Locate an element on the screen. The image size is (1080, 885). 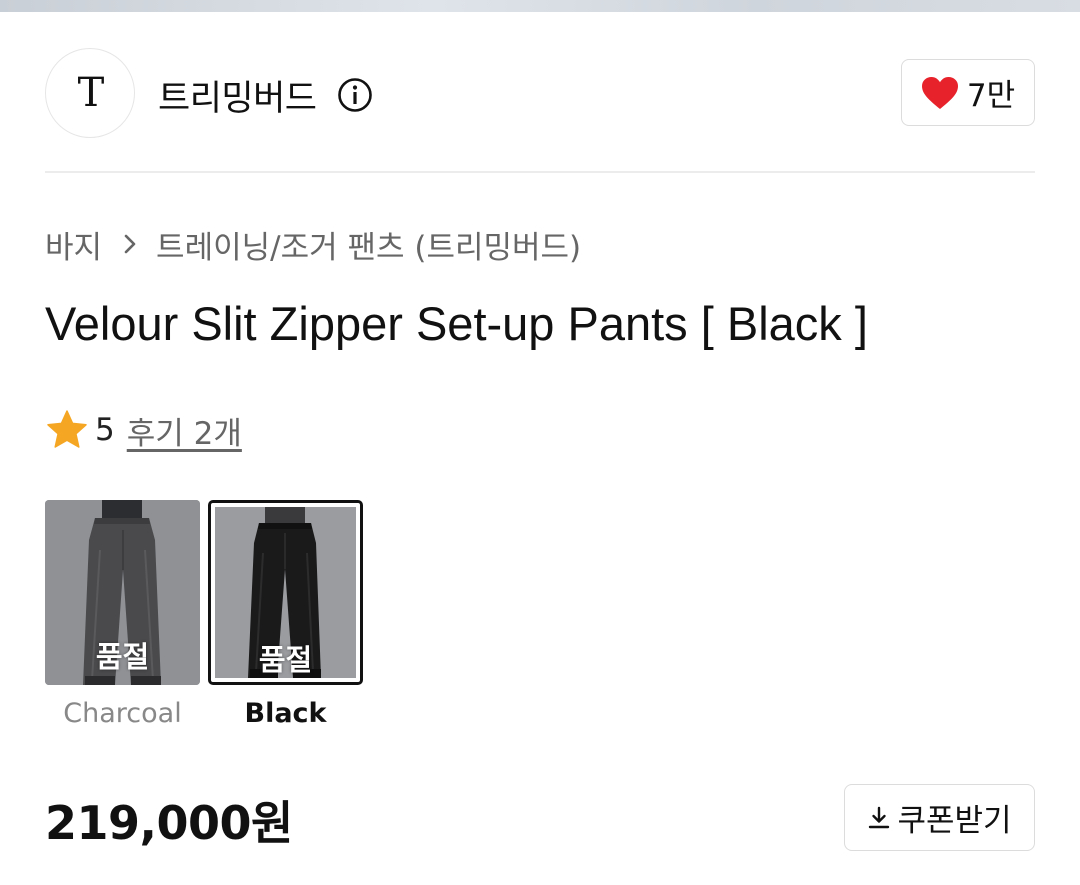
review-count-link: 후기 2개 is located at coordinates (184, 430).